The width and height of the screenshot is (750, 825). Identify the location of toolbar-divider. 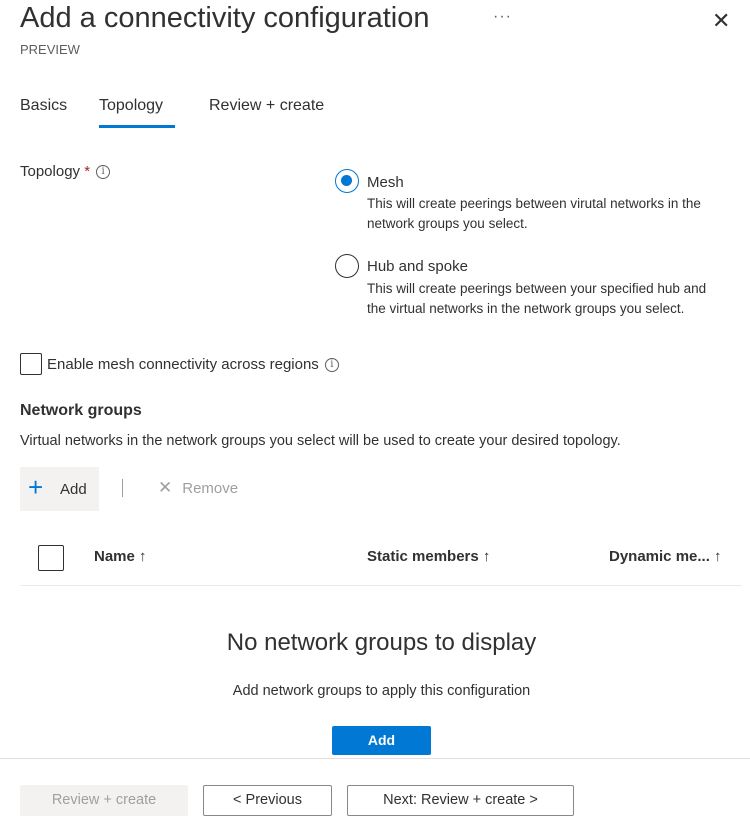
(122, 488).